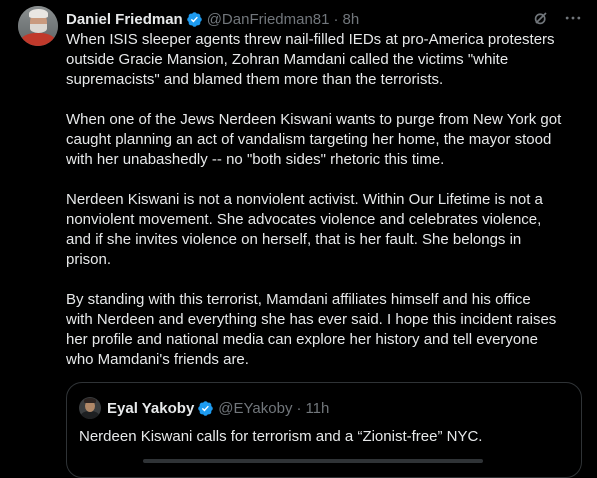 This screenshot has height=478, width=597. I want to click on tweet-timestamp: 8h, so click(351, 19).